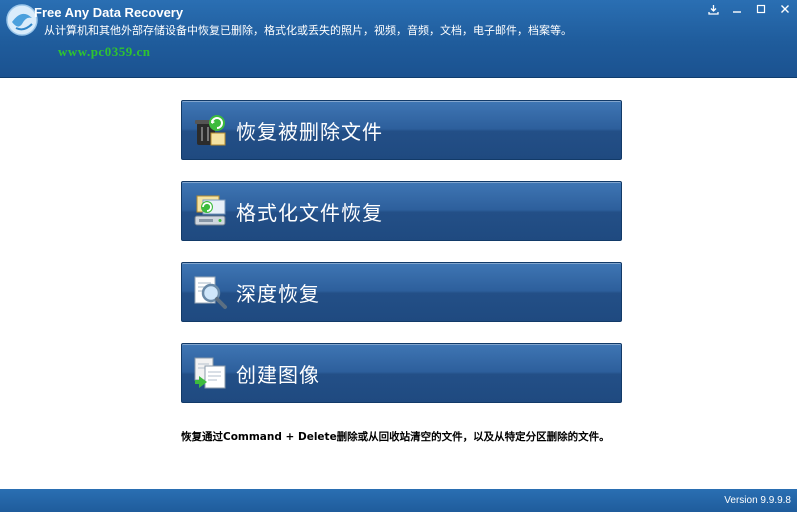 The height and width of the screenshot is (512, 797). Describe the element at coordinates (278, 374) in the screenshot. I see `create-image-label: 创建图像` at that location.